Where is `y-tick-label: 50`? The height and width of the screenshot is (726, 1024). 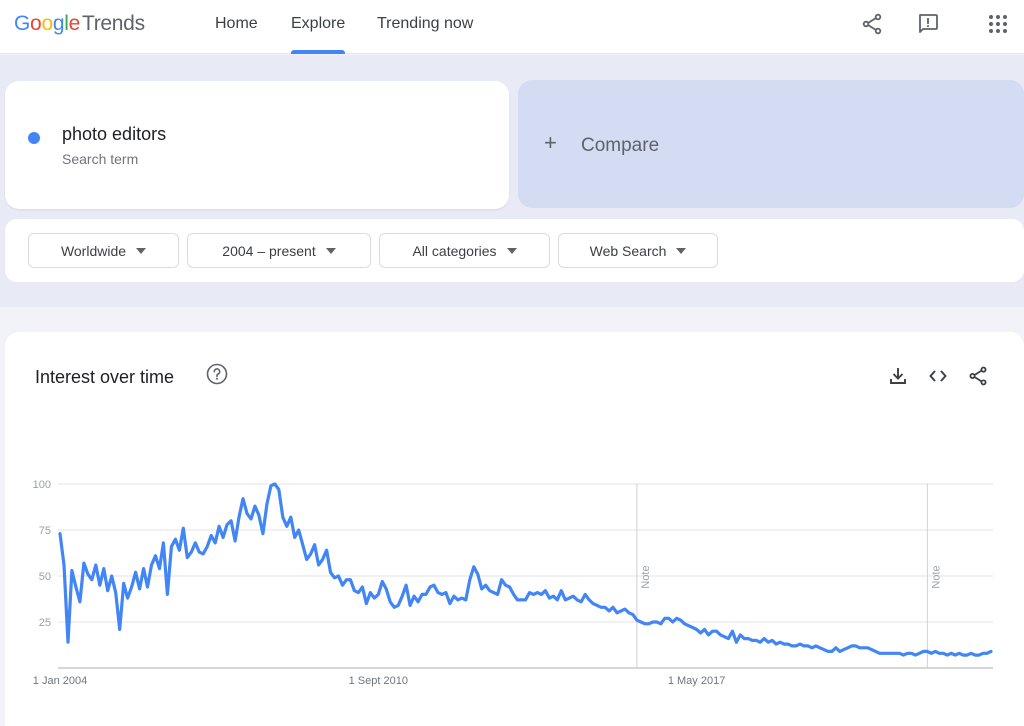
y-tick-label: 50 is located at coordinates (45, 577).